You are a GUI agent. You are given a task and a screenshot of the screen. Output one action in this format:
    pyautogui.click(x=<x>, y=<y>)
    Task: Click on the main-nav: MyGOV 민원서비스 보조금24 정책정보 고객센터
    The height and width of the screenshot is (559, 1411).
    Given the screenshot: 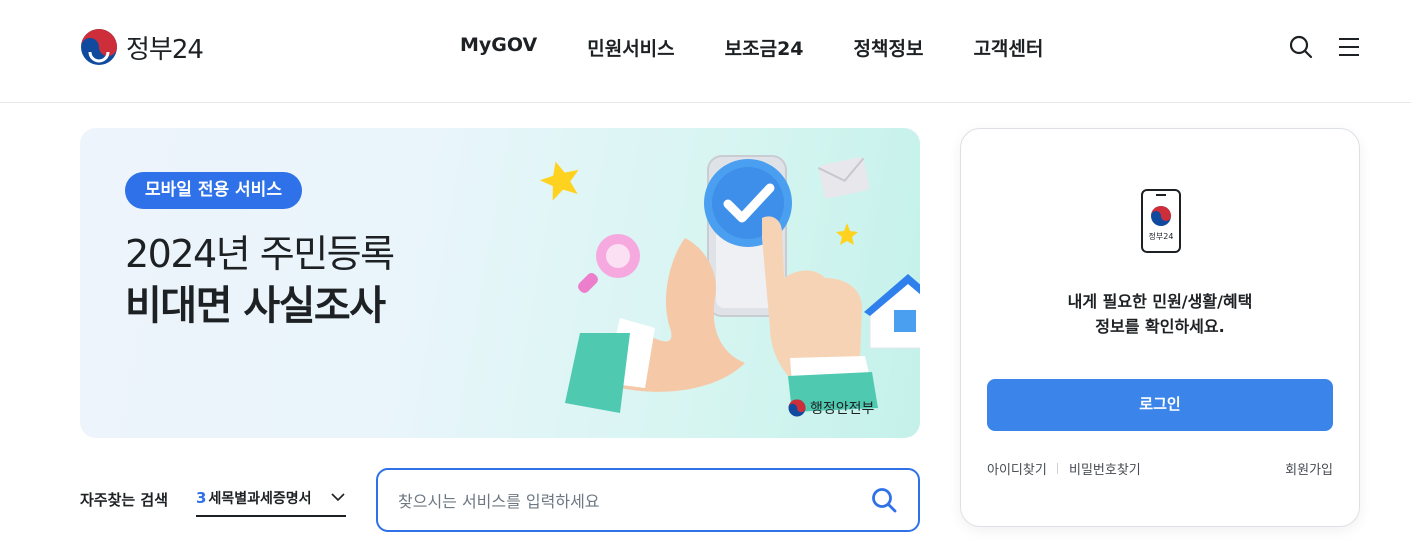 What is the action you would take?
    pyautogui.click(x=776, y=47)
    